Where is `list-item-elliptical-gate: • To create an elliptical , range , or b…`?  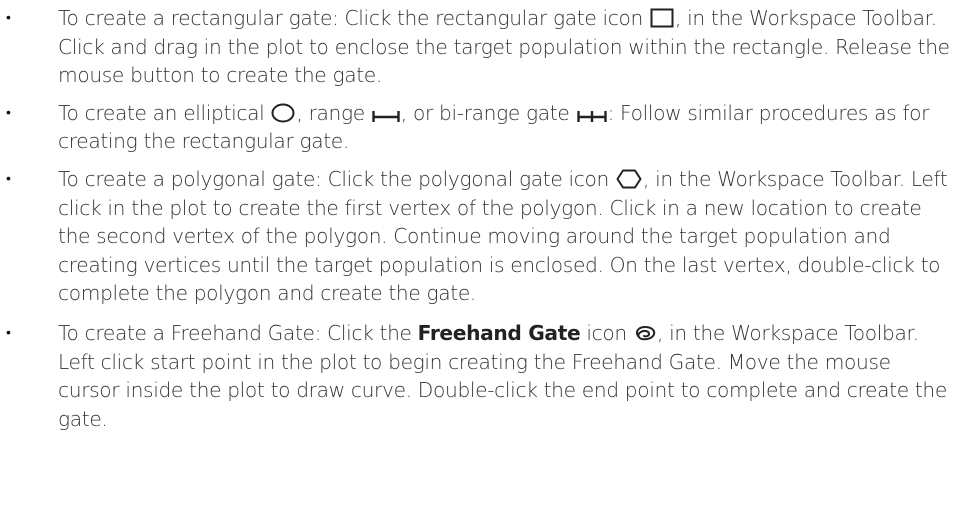 list-item-elliptical-gate: • To create an elliptical , range , or b… is located at coordinates (476, 127).